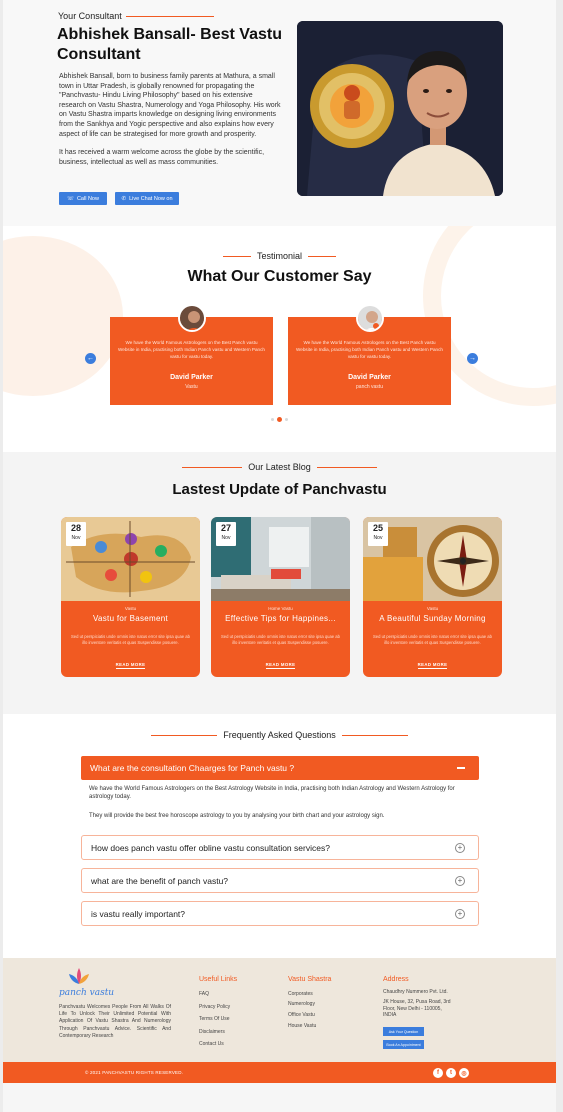  Describe the element at coordinates (192, 318) in the screenshot. I see `avatar` at that location.